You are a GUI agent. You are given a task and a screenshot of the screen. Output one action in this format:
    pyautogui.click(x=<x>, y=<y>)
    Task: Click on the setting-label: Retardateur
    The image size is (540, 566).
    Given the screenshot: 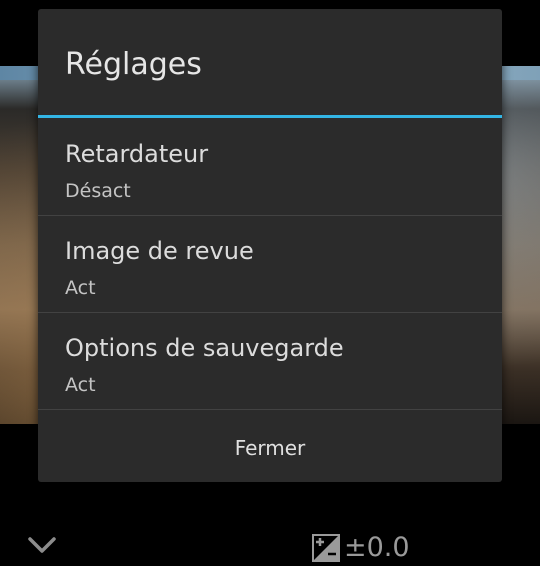 What is the action you would take?
    pyautogui.click(x=137, y=154)
    